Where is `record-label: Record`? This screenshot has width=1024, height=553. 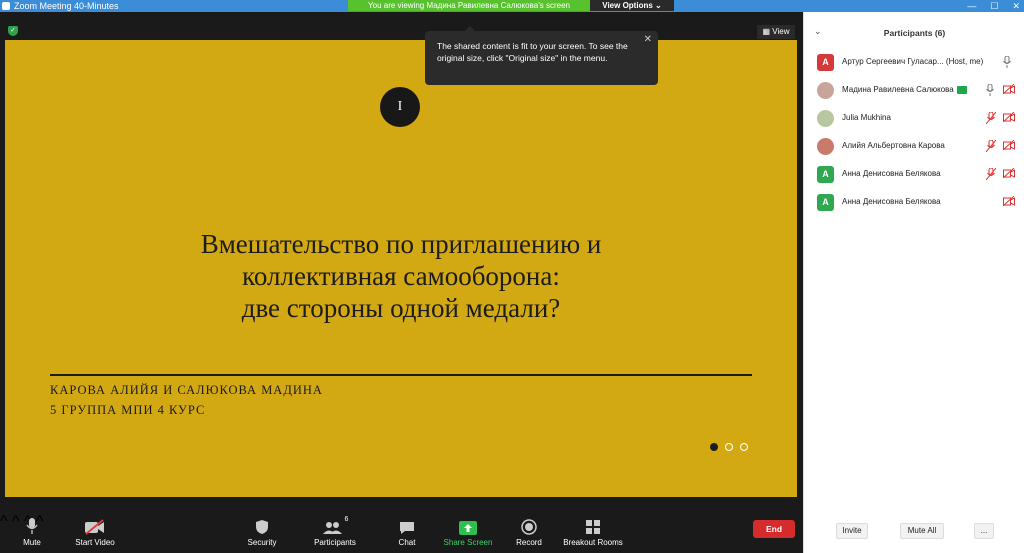 record-label: Record is located at coordinates (529, 542).